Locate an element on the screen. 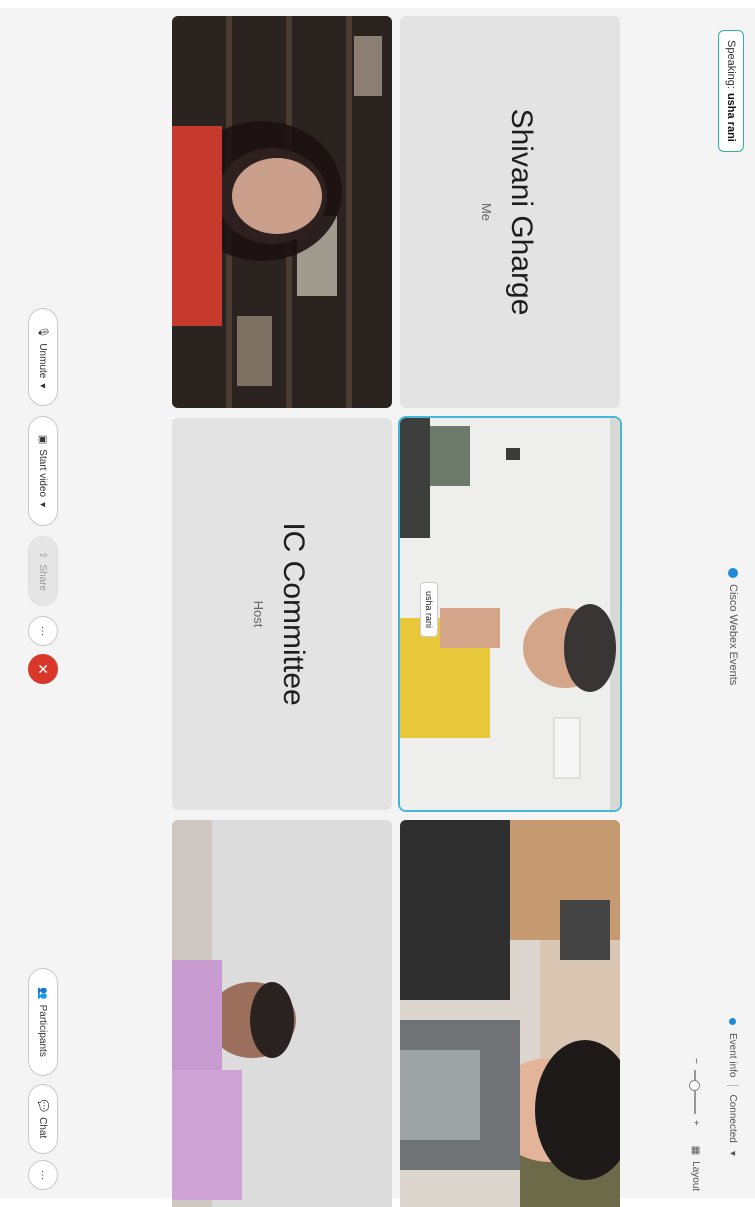  microphone-muted-icon: 🎙 is located at coordinates (43, 332).